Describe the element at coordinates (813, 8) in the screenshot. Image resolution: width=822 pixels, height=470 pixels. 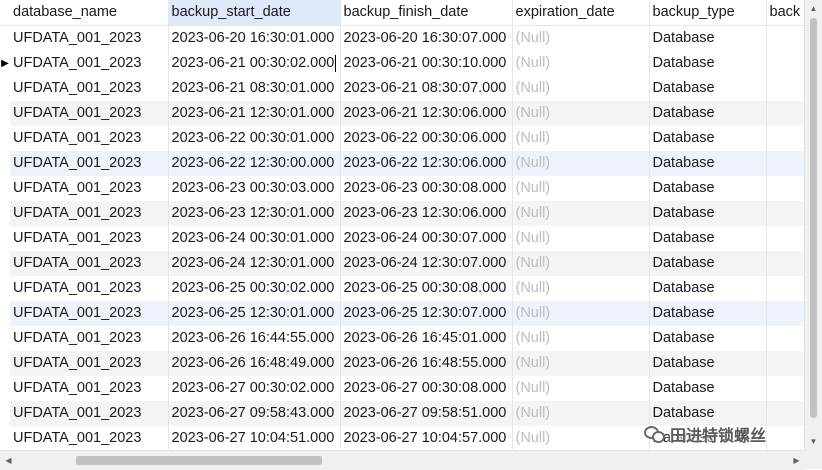
I see `arrow-up-icon: ▲` at that location.